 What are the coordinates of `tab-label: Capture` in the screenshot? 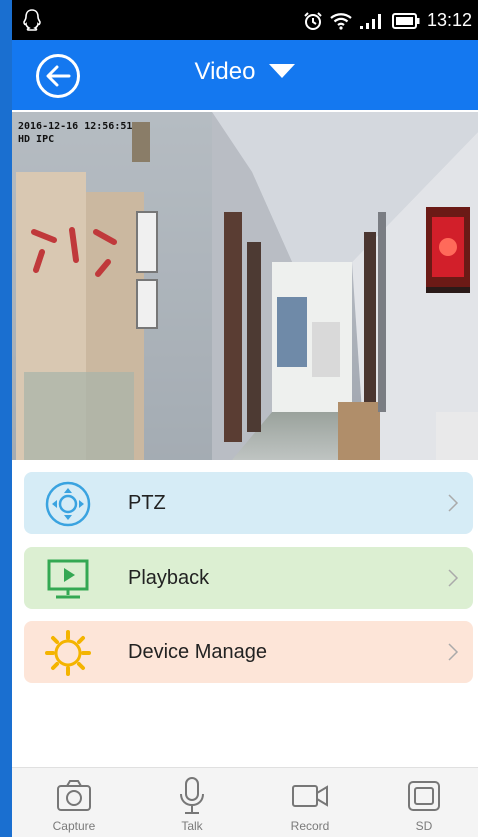 It's located at (74, 826).